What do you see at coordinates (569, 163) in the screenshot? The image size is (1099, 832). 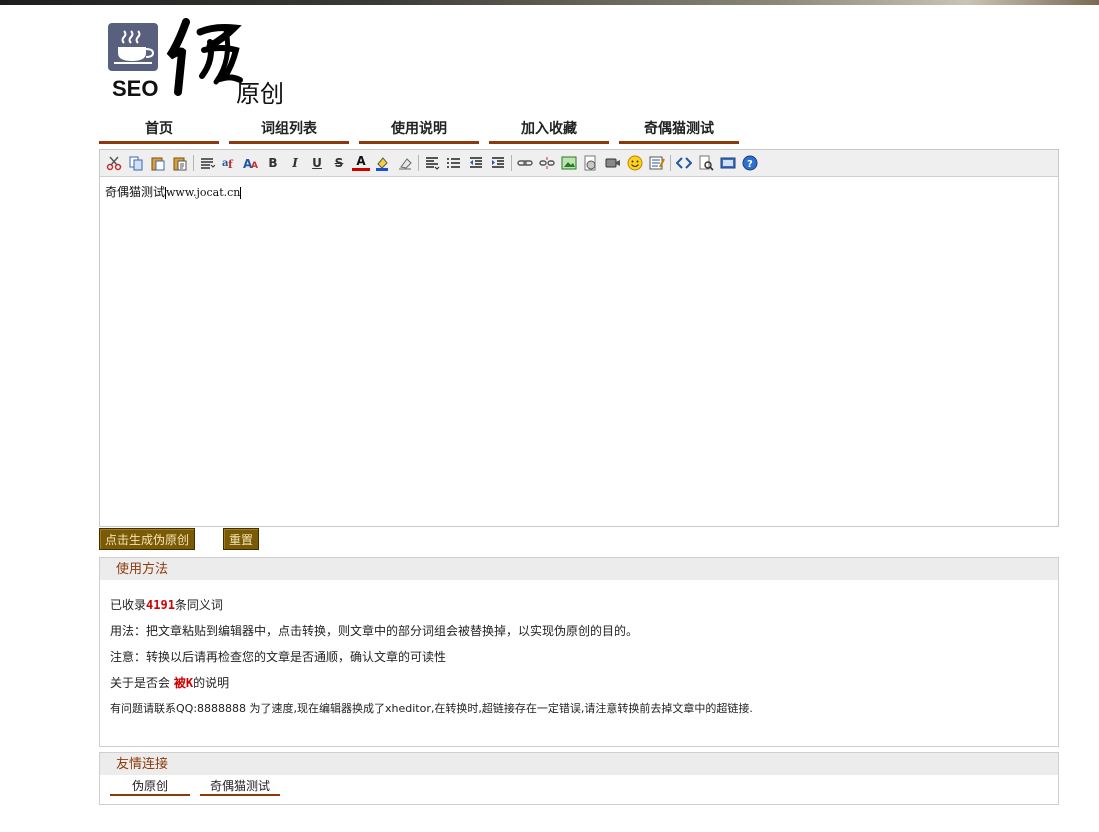 I see `image-icon` at bounding box center [569, 163].